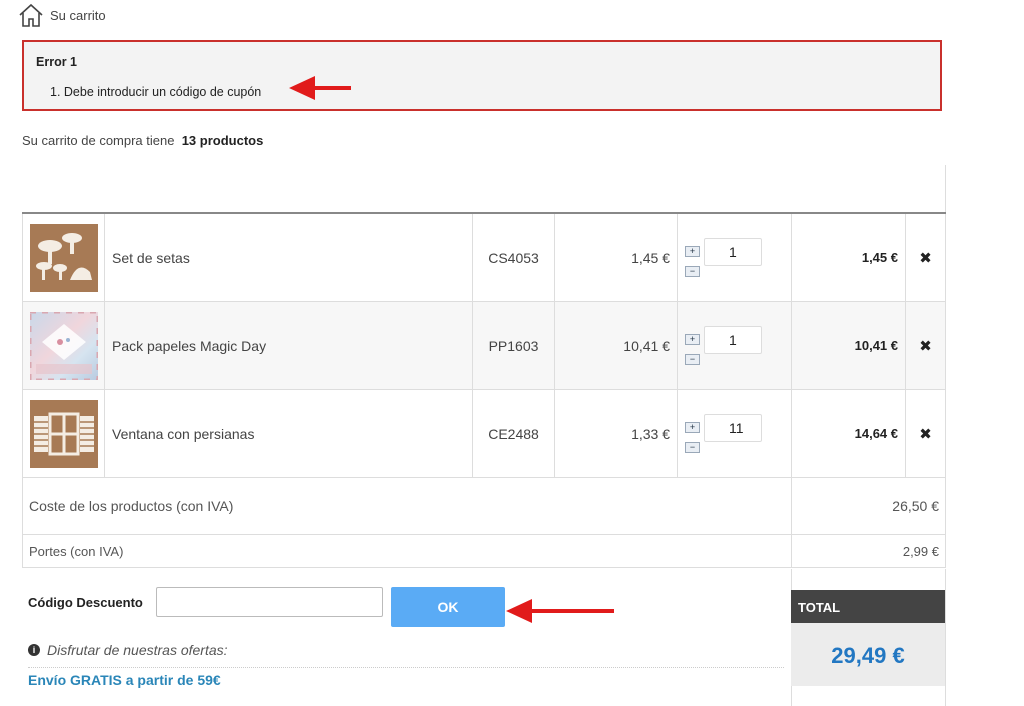 This screenshot has height=706, width=1024. What do you see at coordinates (484, 189) in the screenshot?
I see `table-header` at bounding box center [484, 189].